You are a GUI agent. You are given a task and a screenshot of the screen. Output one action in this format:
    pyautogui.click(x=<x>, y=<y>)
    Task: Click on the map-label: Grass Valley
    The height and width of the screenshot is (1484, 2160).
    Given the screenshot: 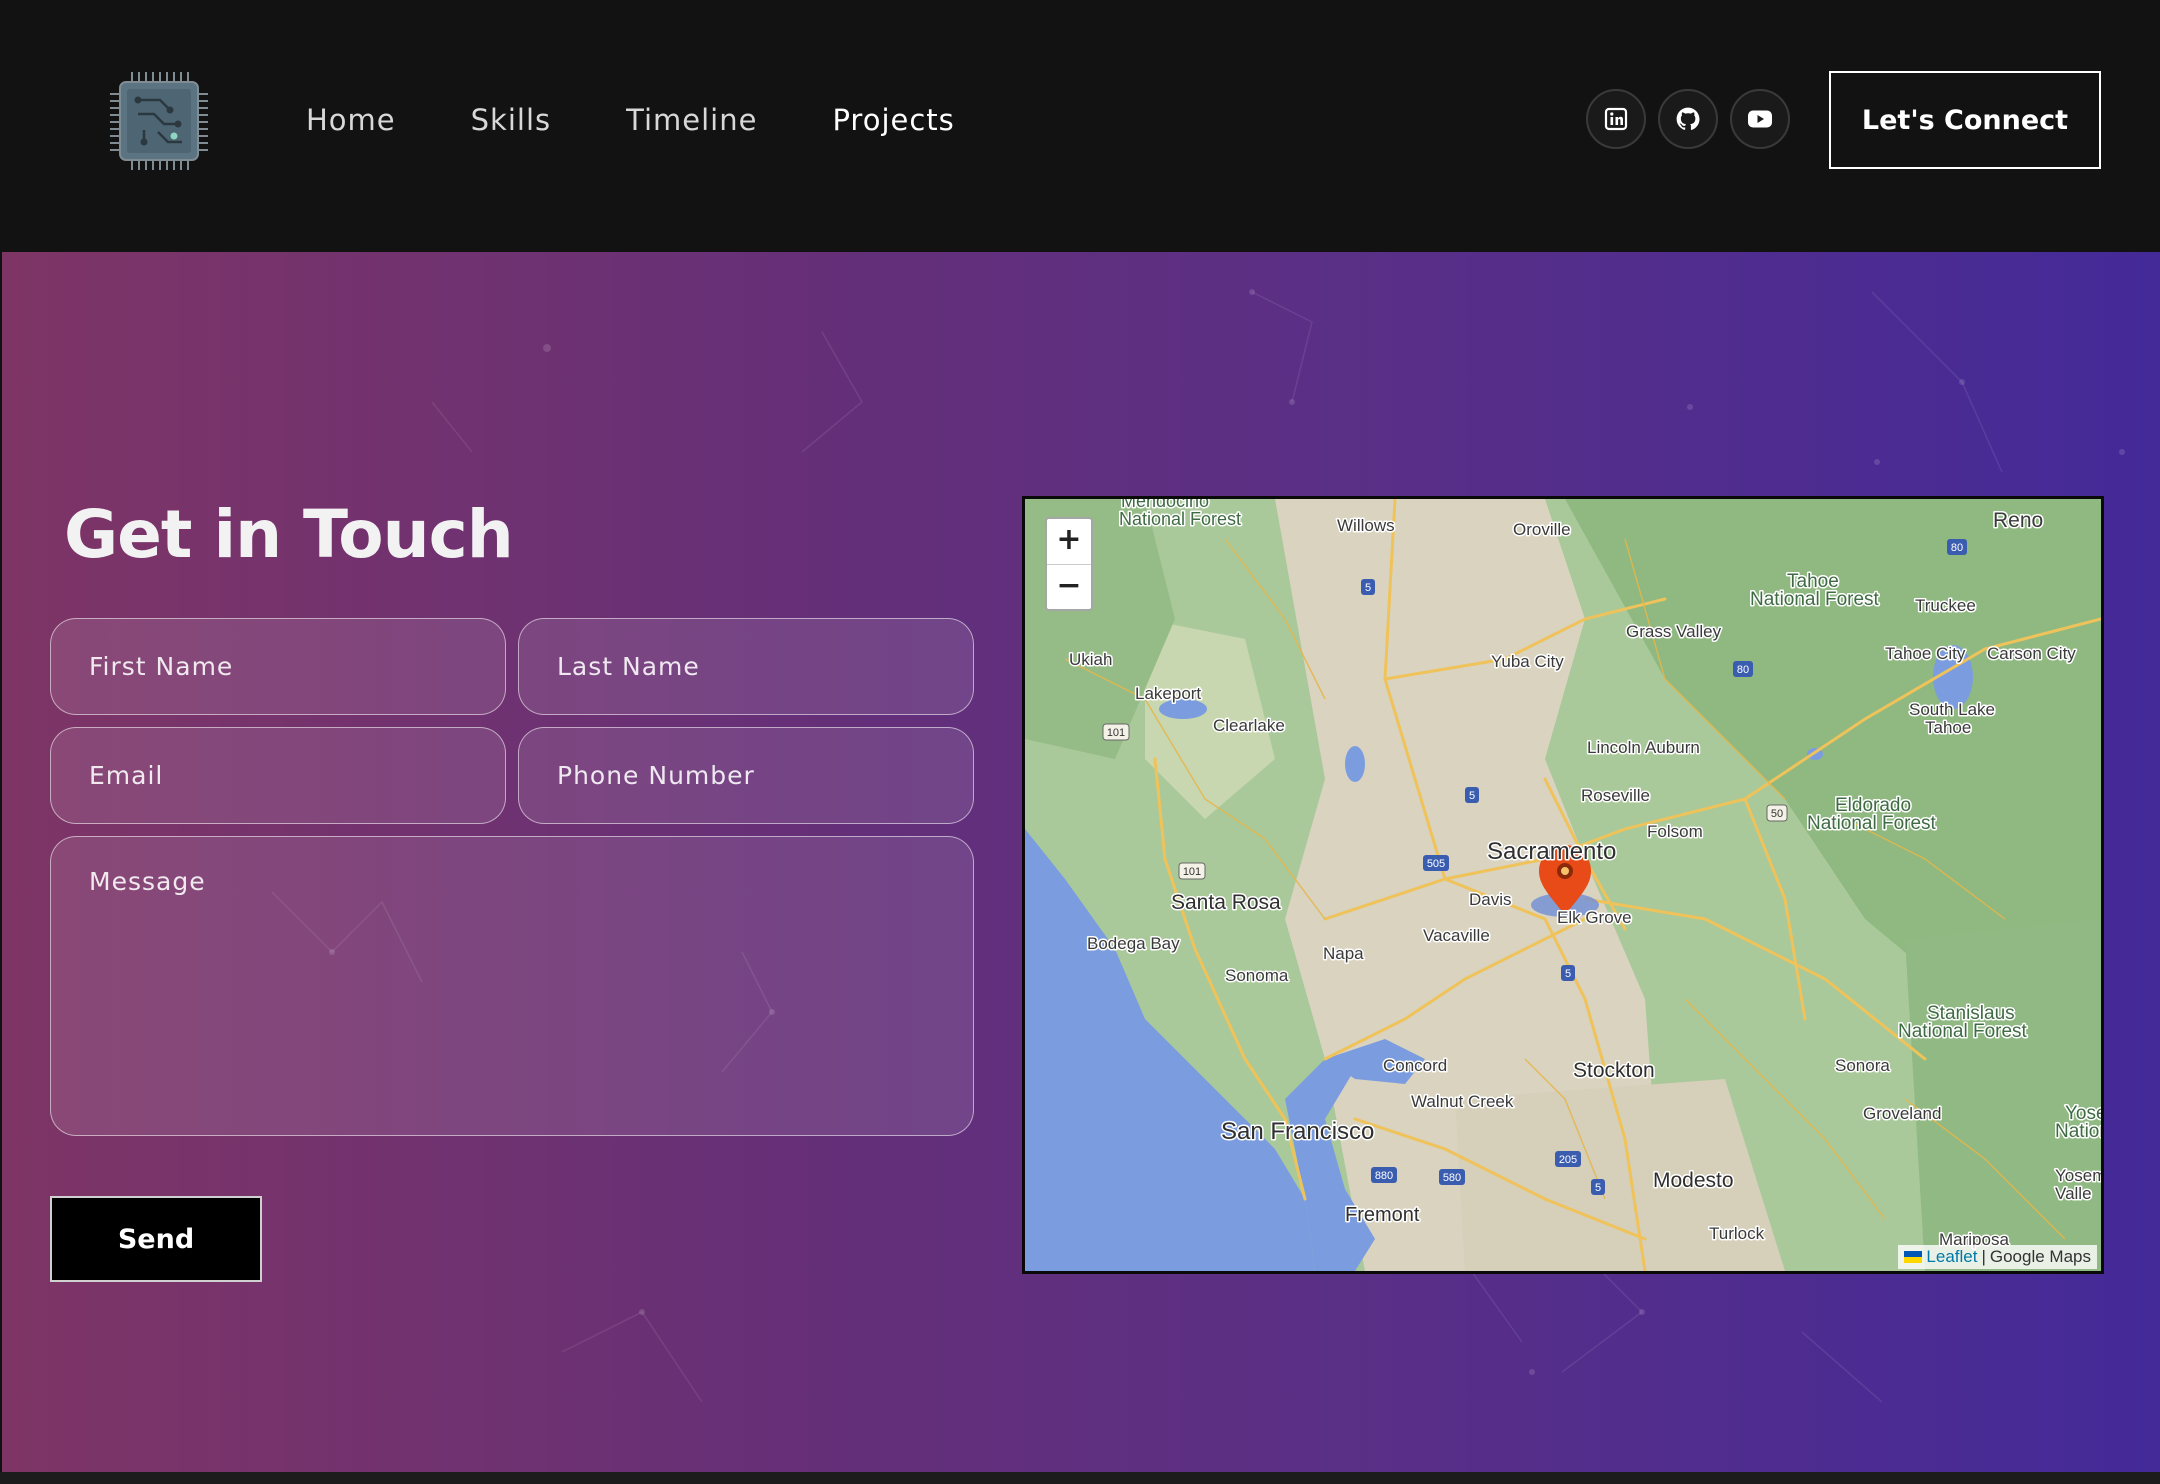 What is the action you would take?
    pyautogui.click(x=1674, y=631)
    